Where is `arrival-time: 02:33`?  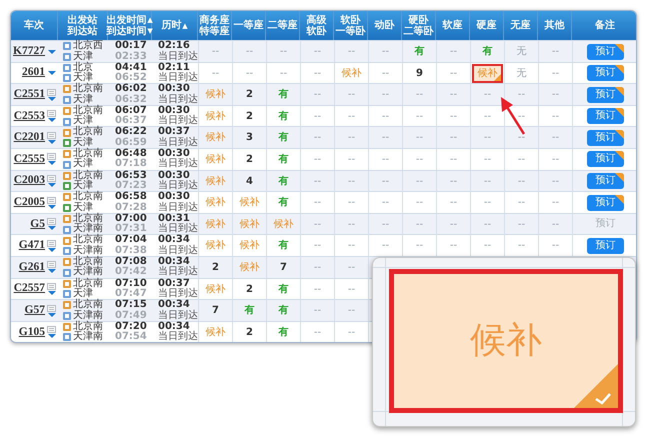
arrival-time: 02:33 is located at coordinates (131, 57).